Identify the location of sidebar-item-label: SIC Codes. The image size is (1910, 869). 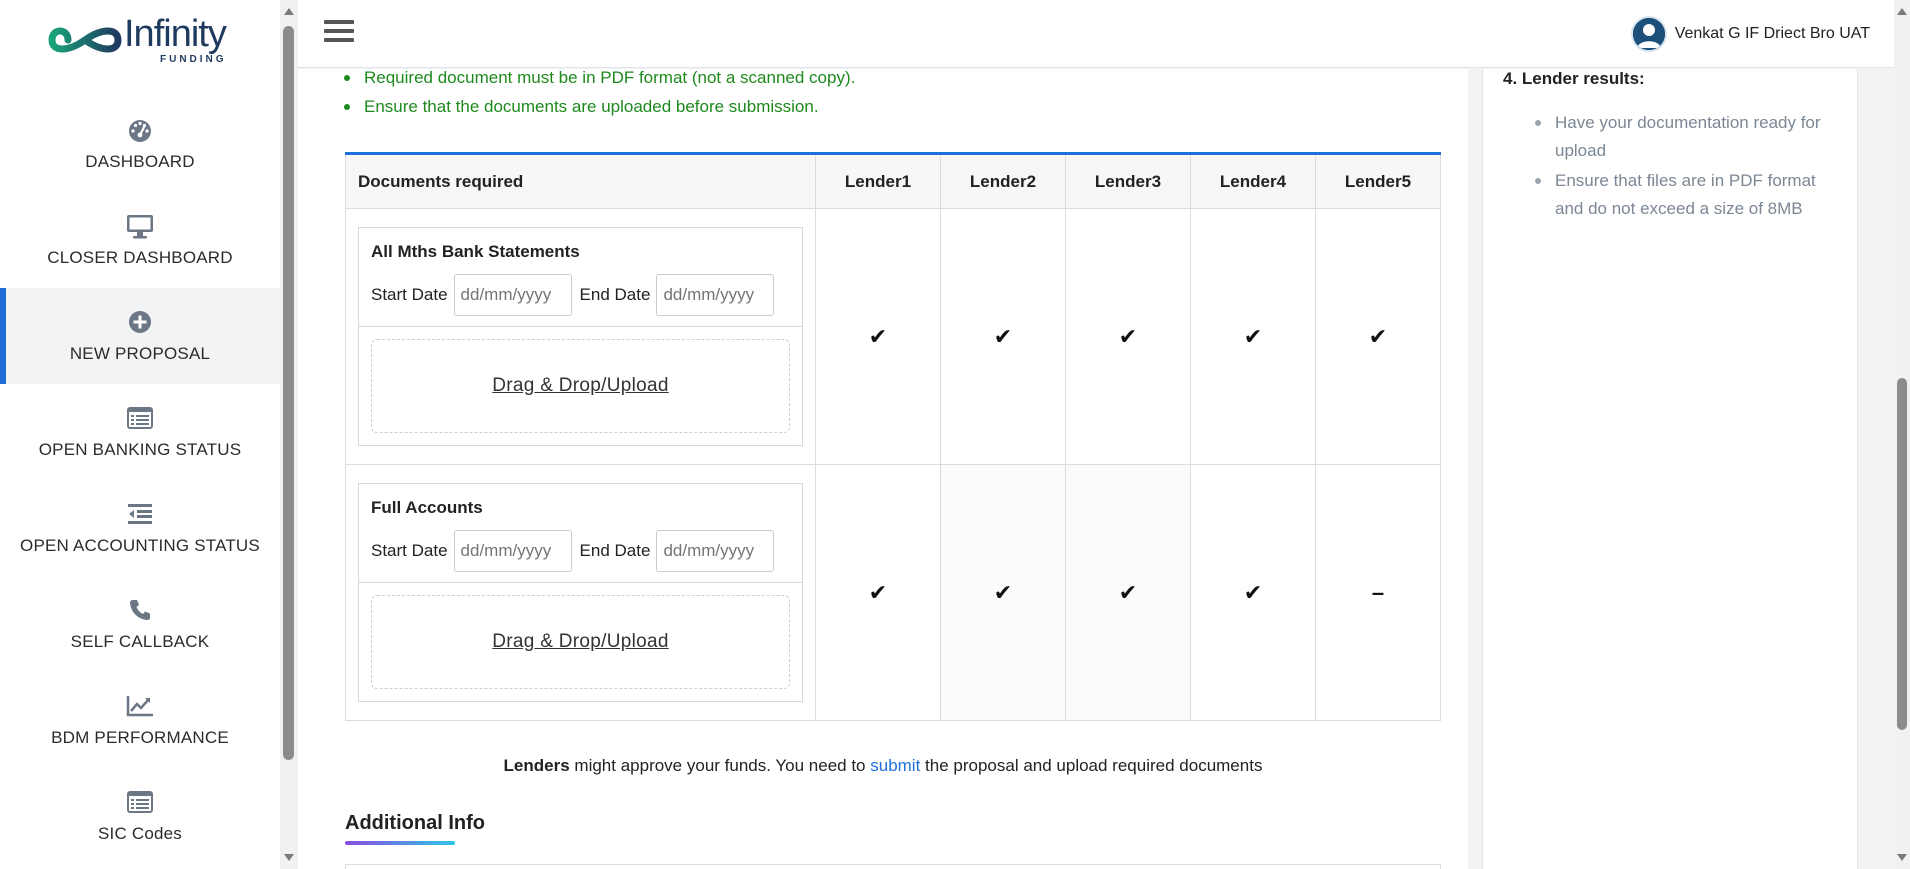
(139, 833).